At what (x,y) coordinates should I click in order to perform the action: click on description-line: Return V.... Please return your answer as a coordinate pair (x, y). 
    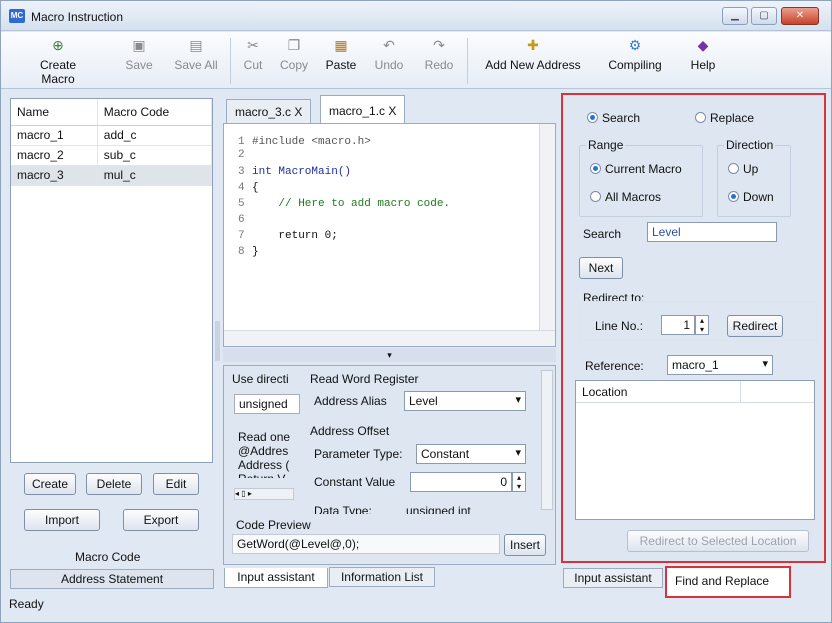
    Looking at the image, I should click on (269, 475).